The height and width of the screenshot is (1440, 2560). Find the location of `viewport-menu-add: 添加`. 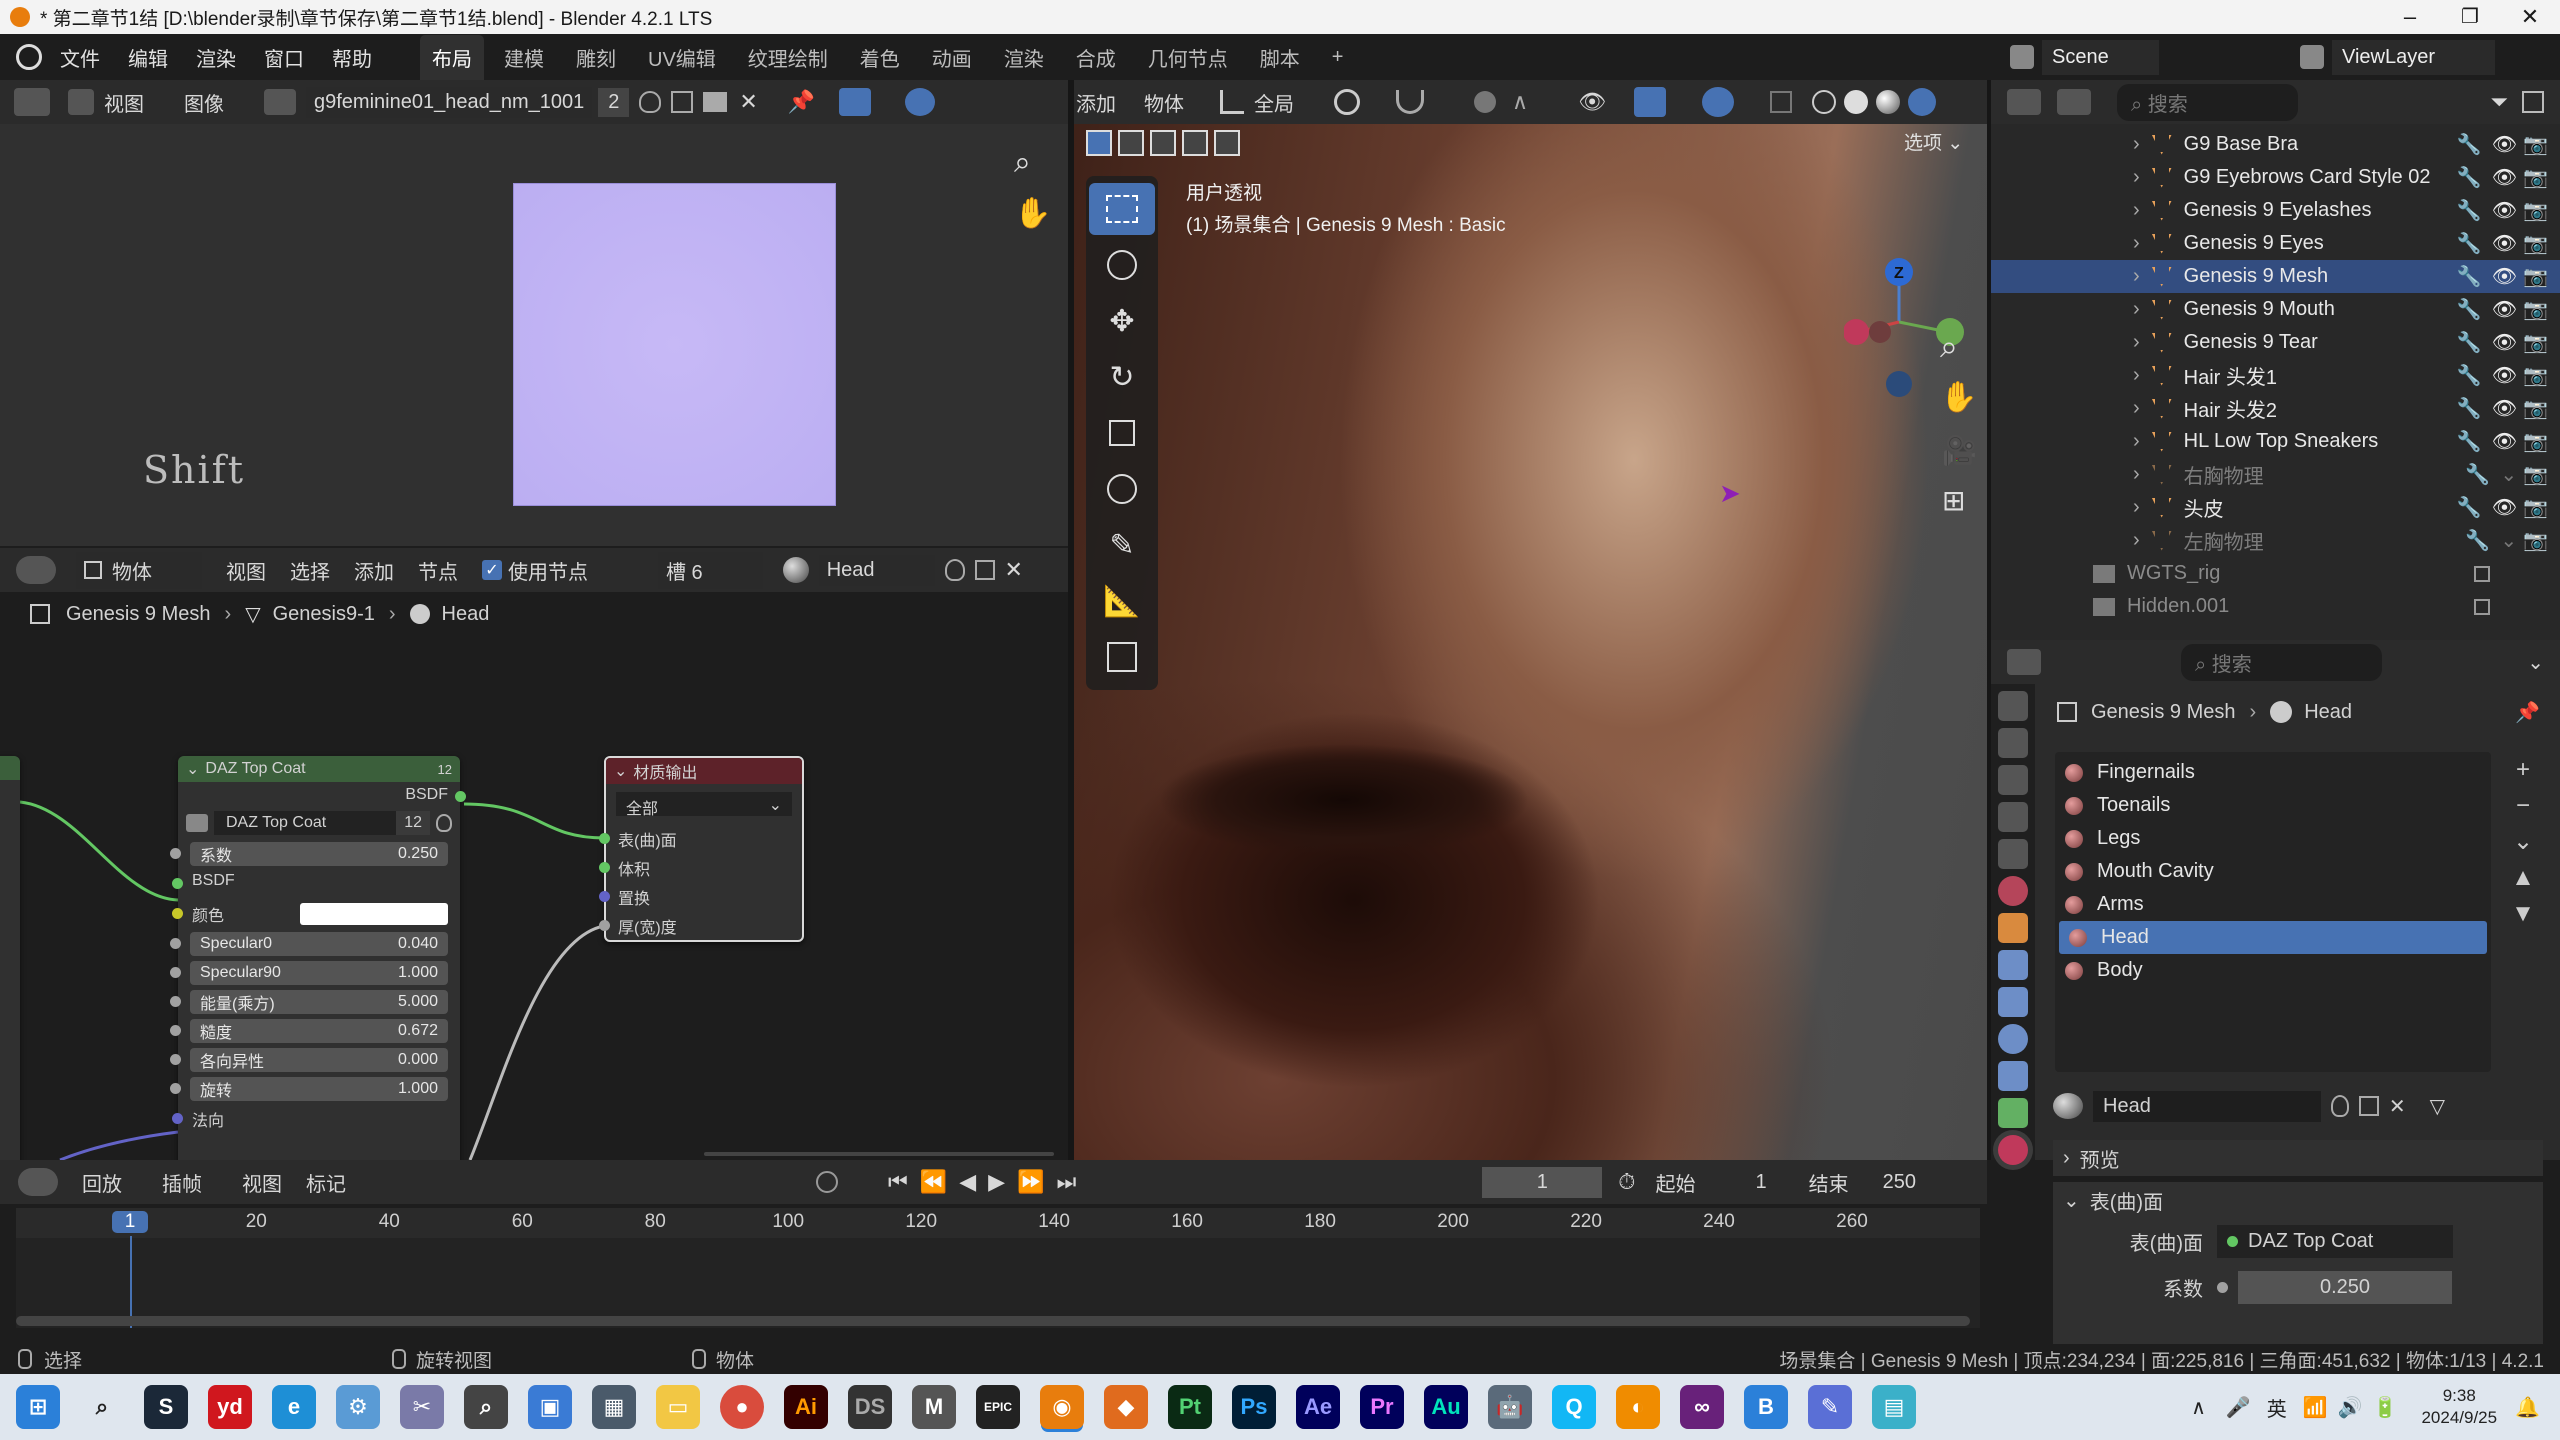

viewport-menu-add: 添加 is located at coordinates (1096, 102).